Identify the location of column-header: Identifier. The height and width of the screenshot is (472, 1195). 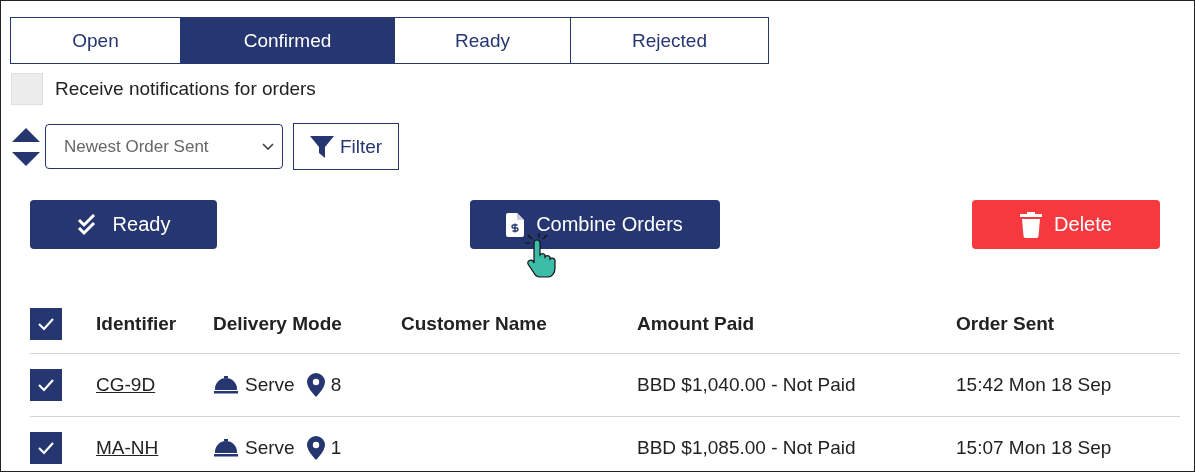
(154, 324).